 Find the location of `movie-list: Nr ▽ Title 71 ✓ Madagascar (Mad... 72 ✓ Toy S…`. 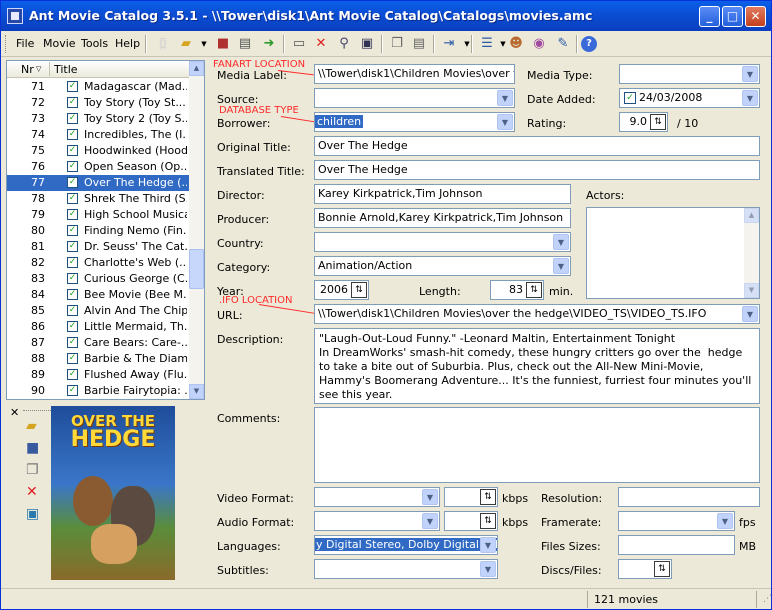

movie-list: Nr ▽ Title 71 ✓ Madagascar (Mad... 72 ✓ Toy S… is located at coordinates (105, 230).